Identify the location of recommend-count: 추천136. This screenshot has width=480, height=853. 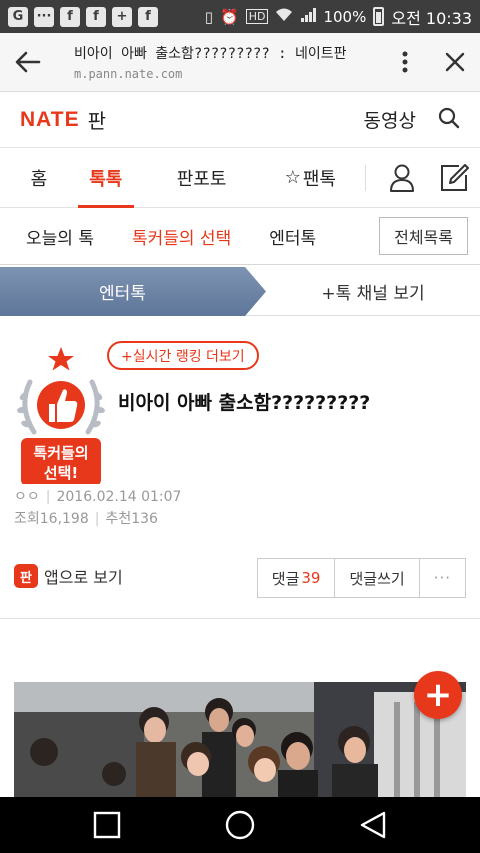
(131, 519).